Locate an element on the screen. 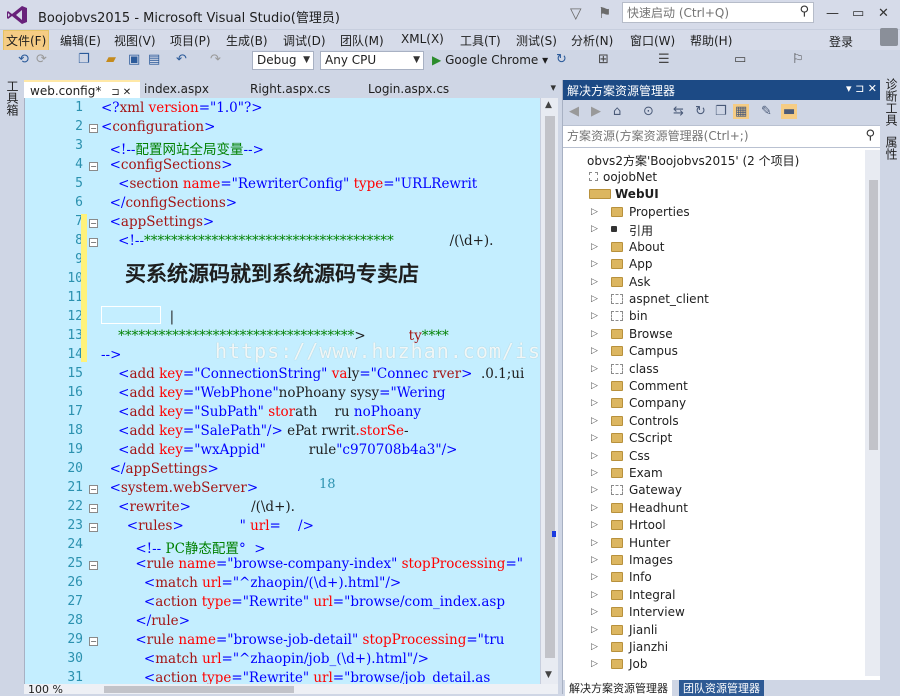 The image size is (900, 696). code-line: <configuration> is located at coordinates (158, 127).